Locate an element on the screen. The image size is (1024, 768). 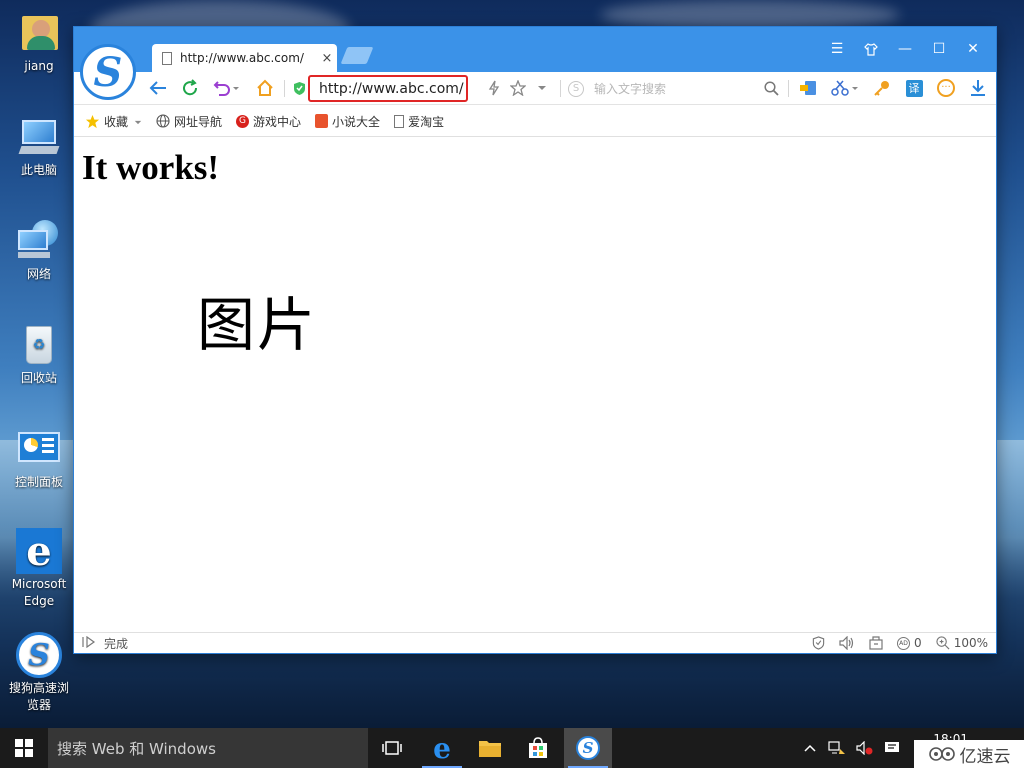
globe-icon is located at coordinates (163, 121).